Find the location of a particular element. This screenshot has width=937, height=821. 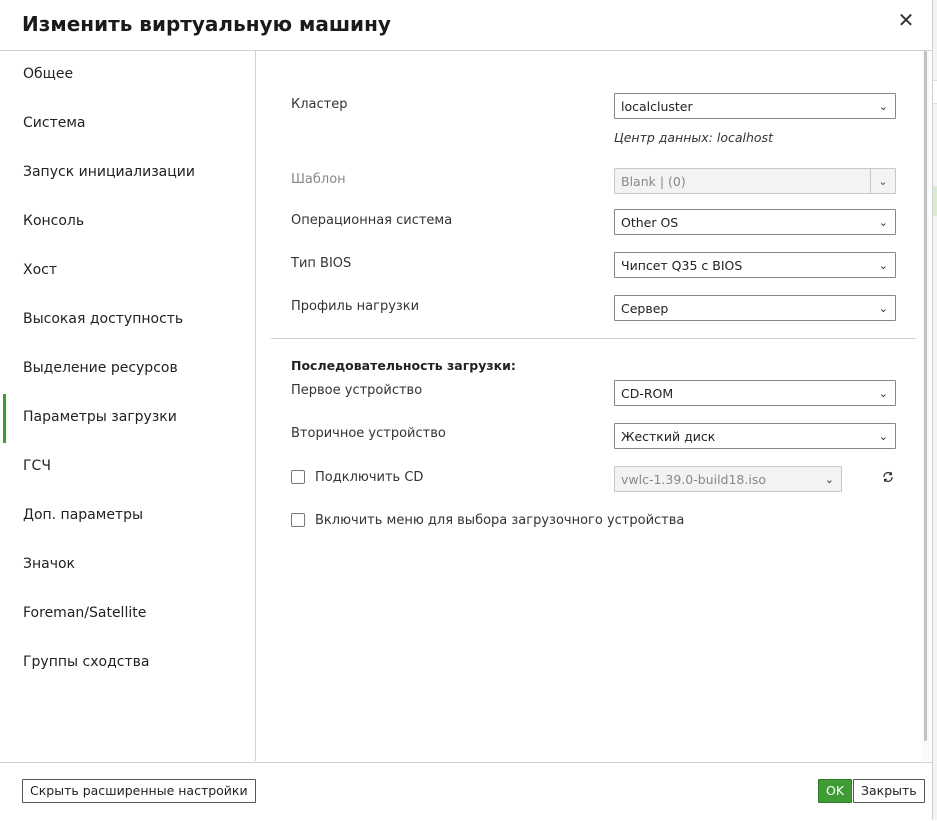

second-device-label: Вторичное устройство is located at coordinates (368, 433).